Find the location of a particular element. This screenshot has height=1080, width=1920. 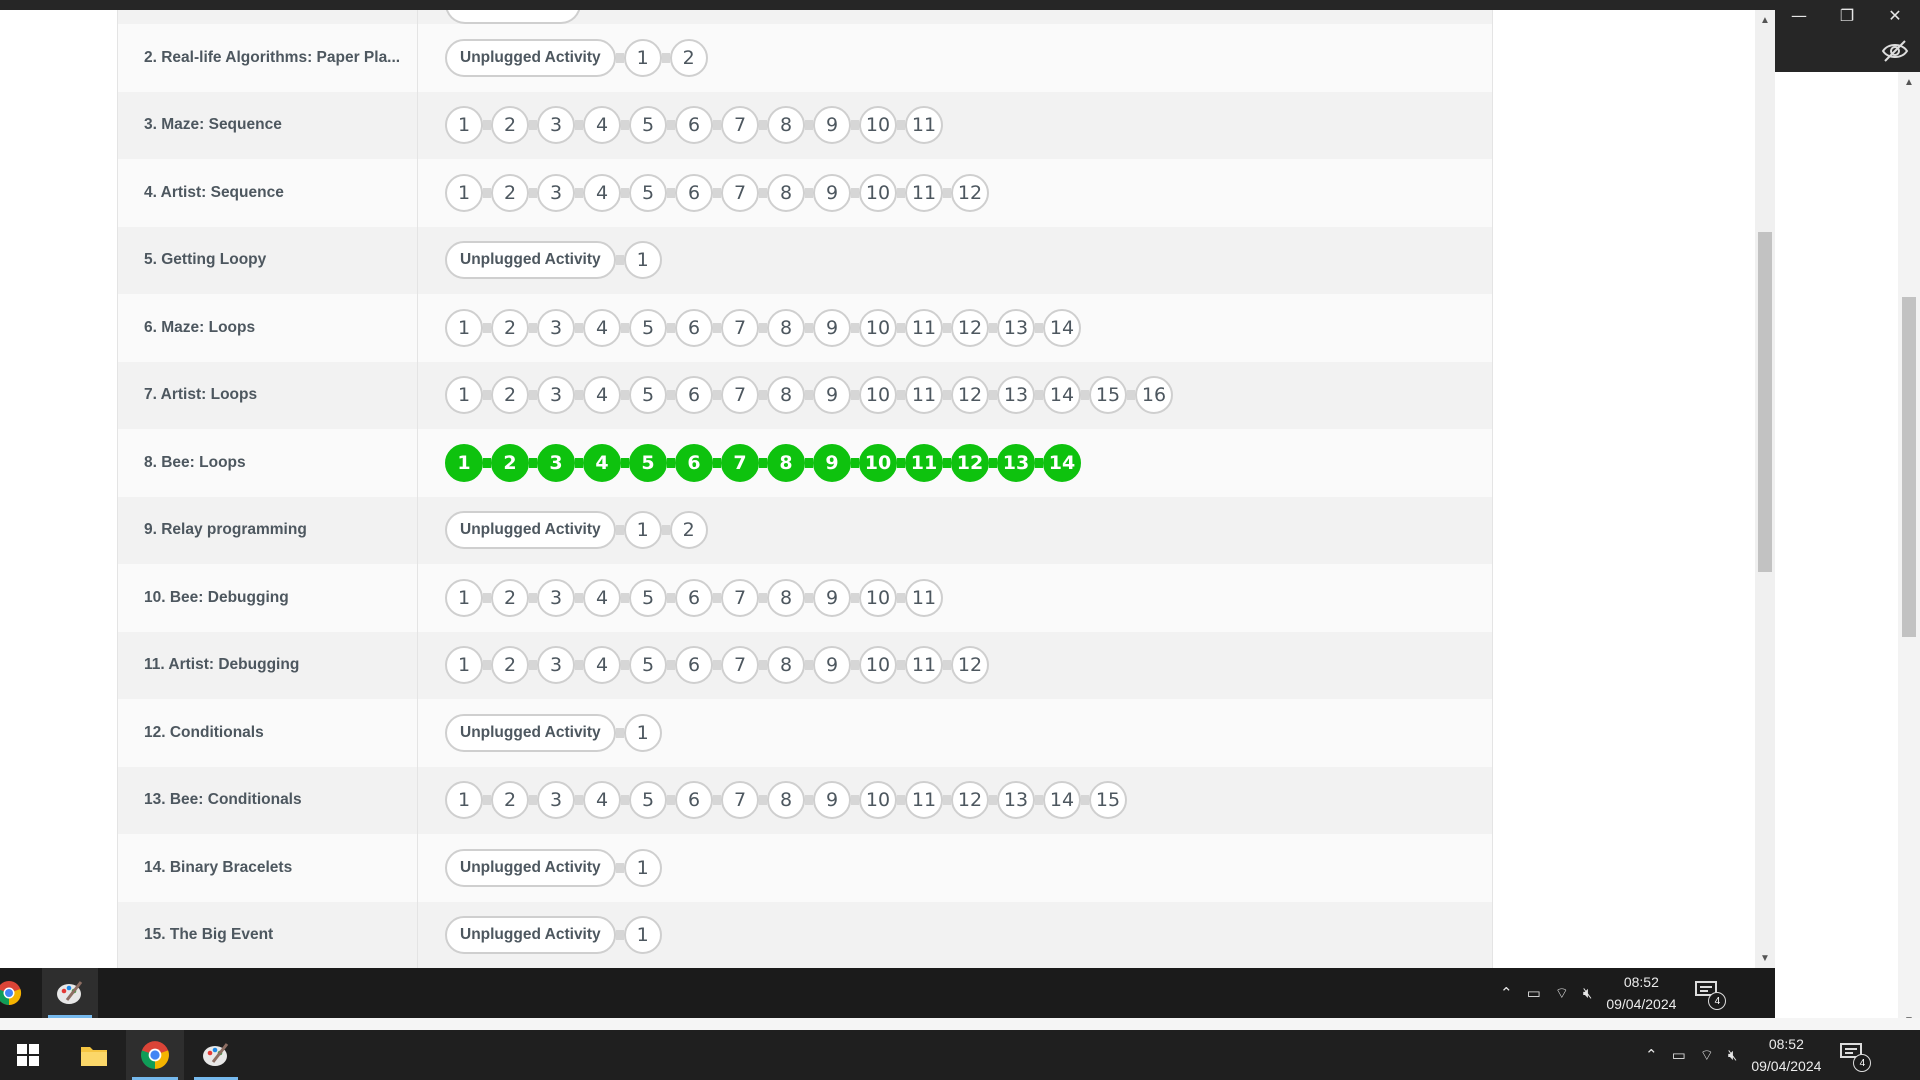

lesson-name: 4. Artist: Sequence is located at coordinates (268, 193).